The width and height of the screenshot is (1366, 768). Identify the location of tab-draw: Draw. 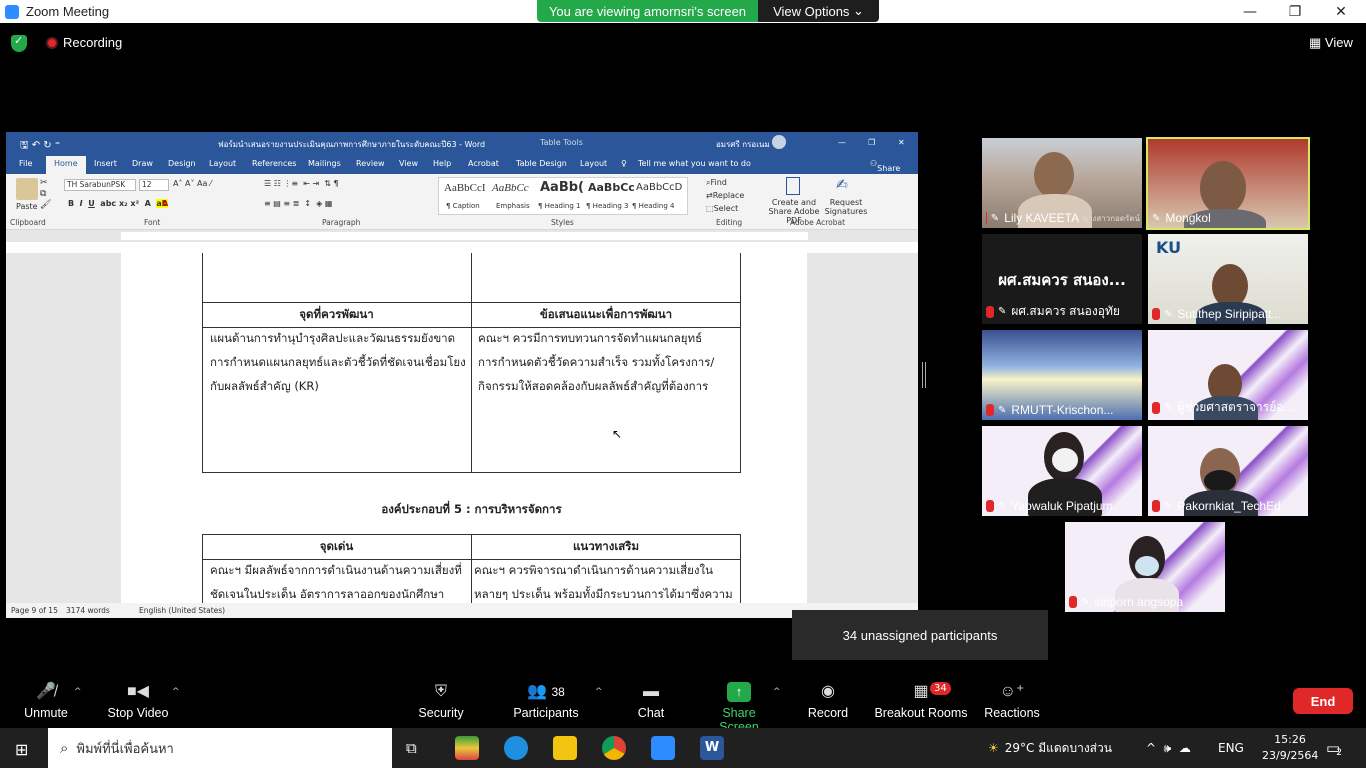
(142, 163).